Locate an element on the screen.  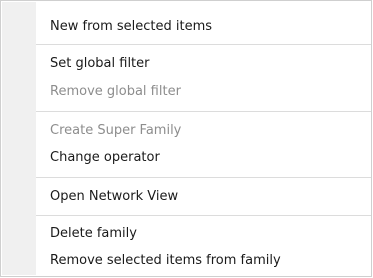
menu-item-create-super-family: Create Super Family is located at coordinates (116, 130).